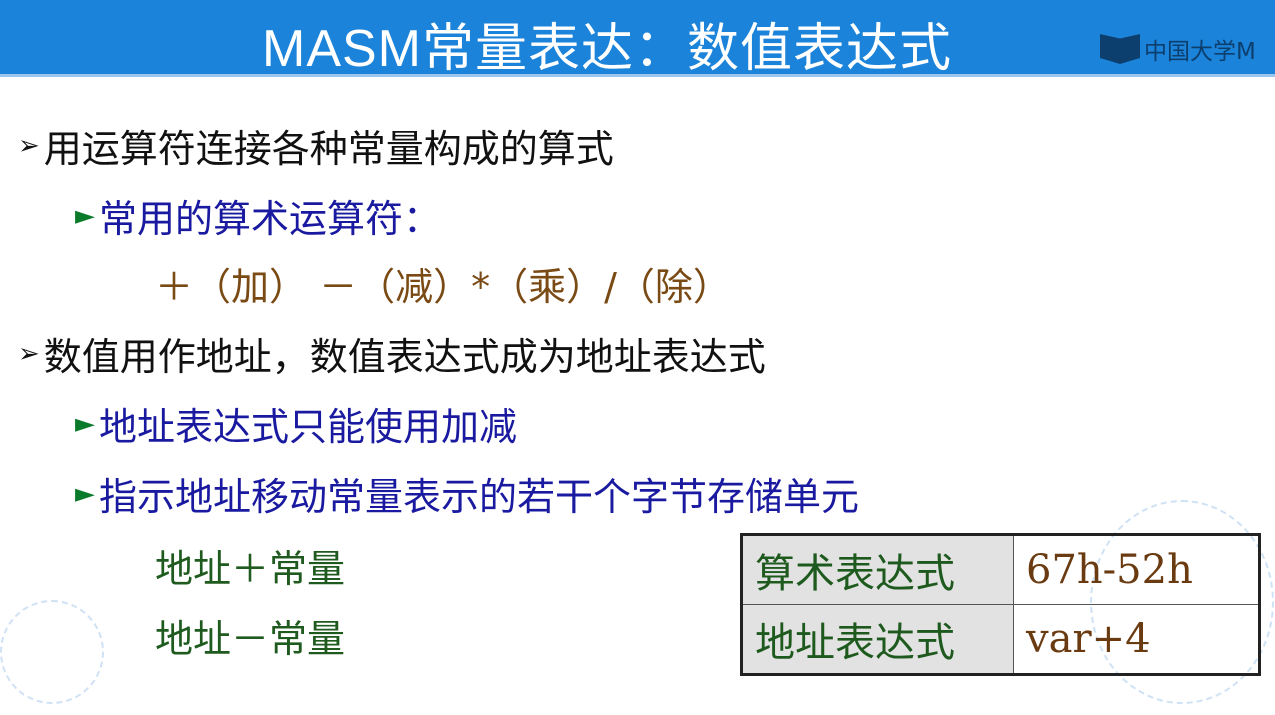 This screenshot has width=1275, height=715. I want to click on sub-bullet-1: ► 常用的算术运算符：, so click(258, 215).